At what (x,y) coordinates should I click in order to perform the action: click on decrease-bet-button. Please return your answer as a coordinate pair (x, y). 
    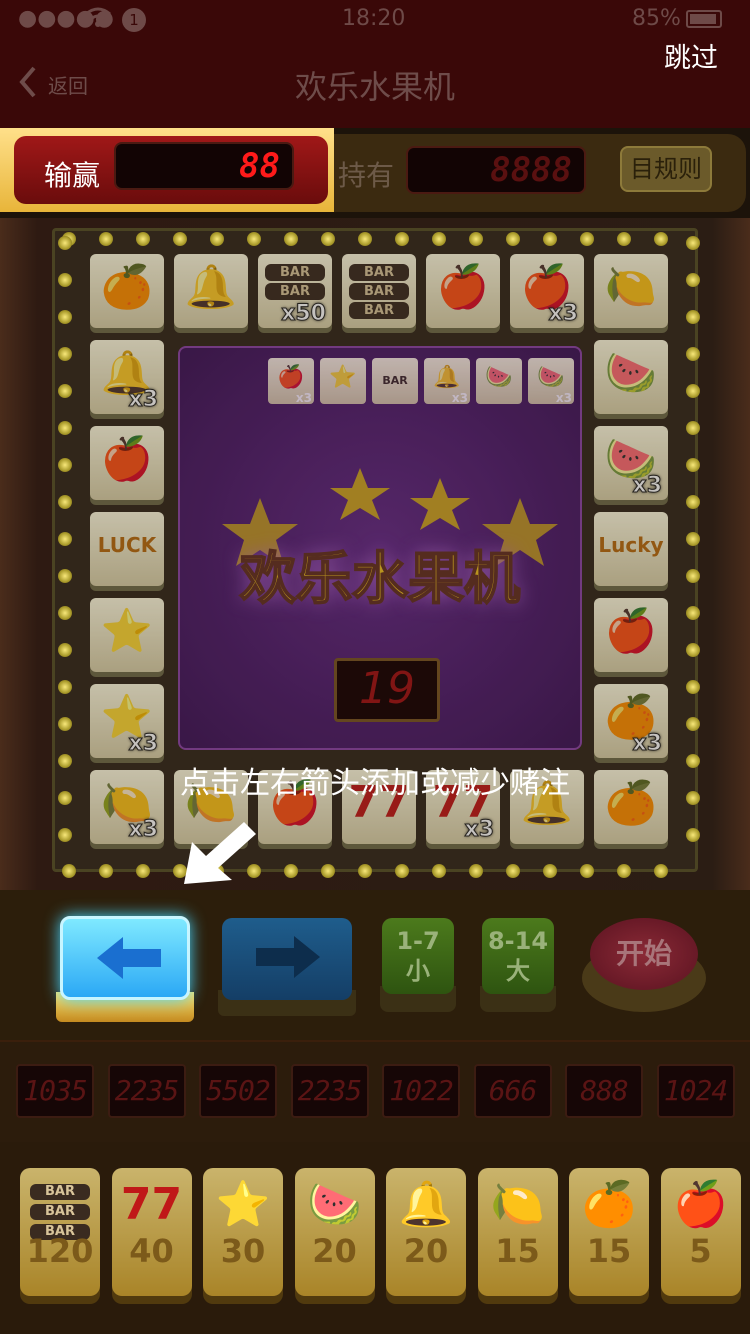
    Looking at the image, I should click on (125, 968).